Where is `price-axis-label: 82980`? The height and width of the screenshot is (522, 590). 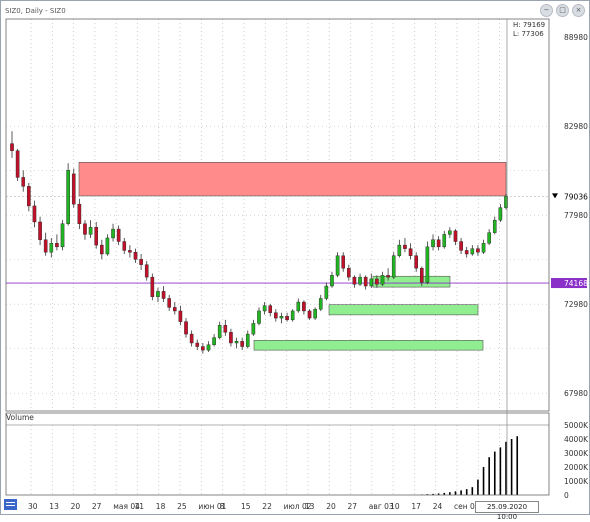 price-axis-label: 82980 is located at coordinates (576, 126).